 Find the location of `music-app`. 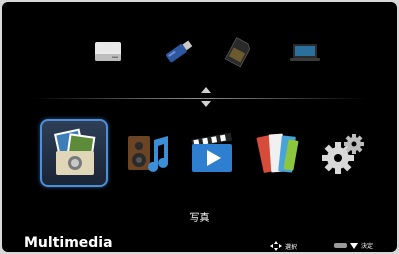

music-app is located at coordinates (148, 154).